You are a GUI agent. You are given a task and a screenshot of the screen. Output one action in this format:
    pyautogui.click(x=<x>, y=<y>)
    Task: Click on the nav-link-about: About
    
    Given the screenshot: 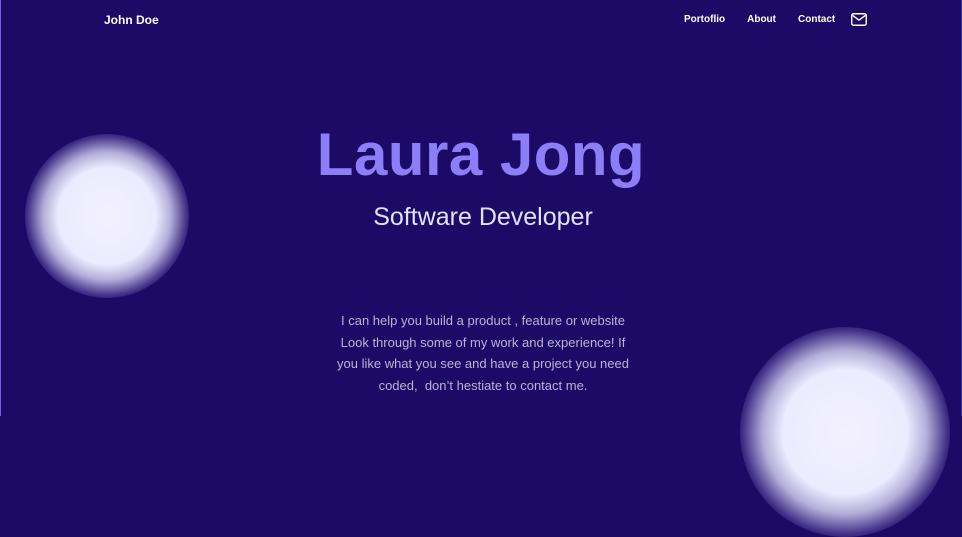 What is the action you would take?
    pyautogui.click(x=761, y=19)
    